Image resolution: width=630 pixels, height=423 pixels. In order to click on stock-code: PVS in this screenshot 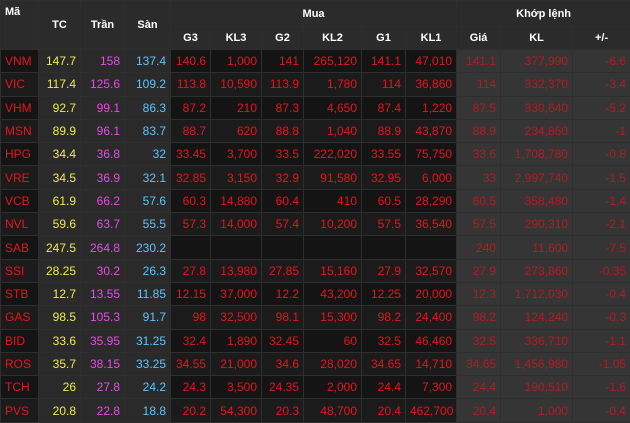, I will do `click(19, 410)`.